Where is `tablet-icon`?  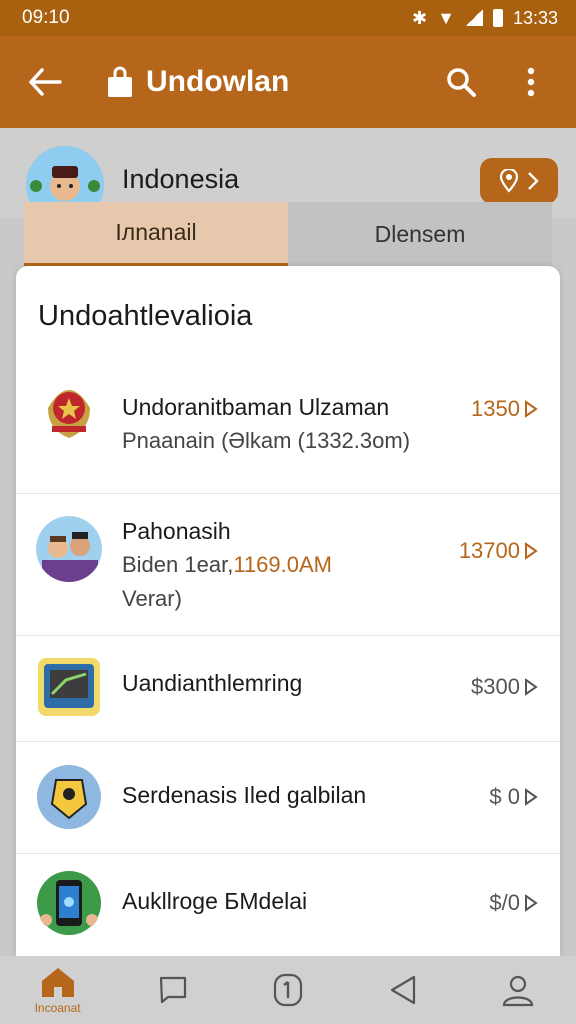 tablet-icon is located at coordinates (69, 687).